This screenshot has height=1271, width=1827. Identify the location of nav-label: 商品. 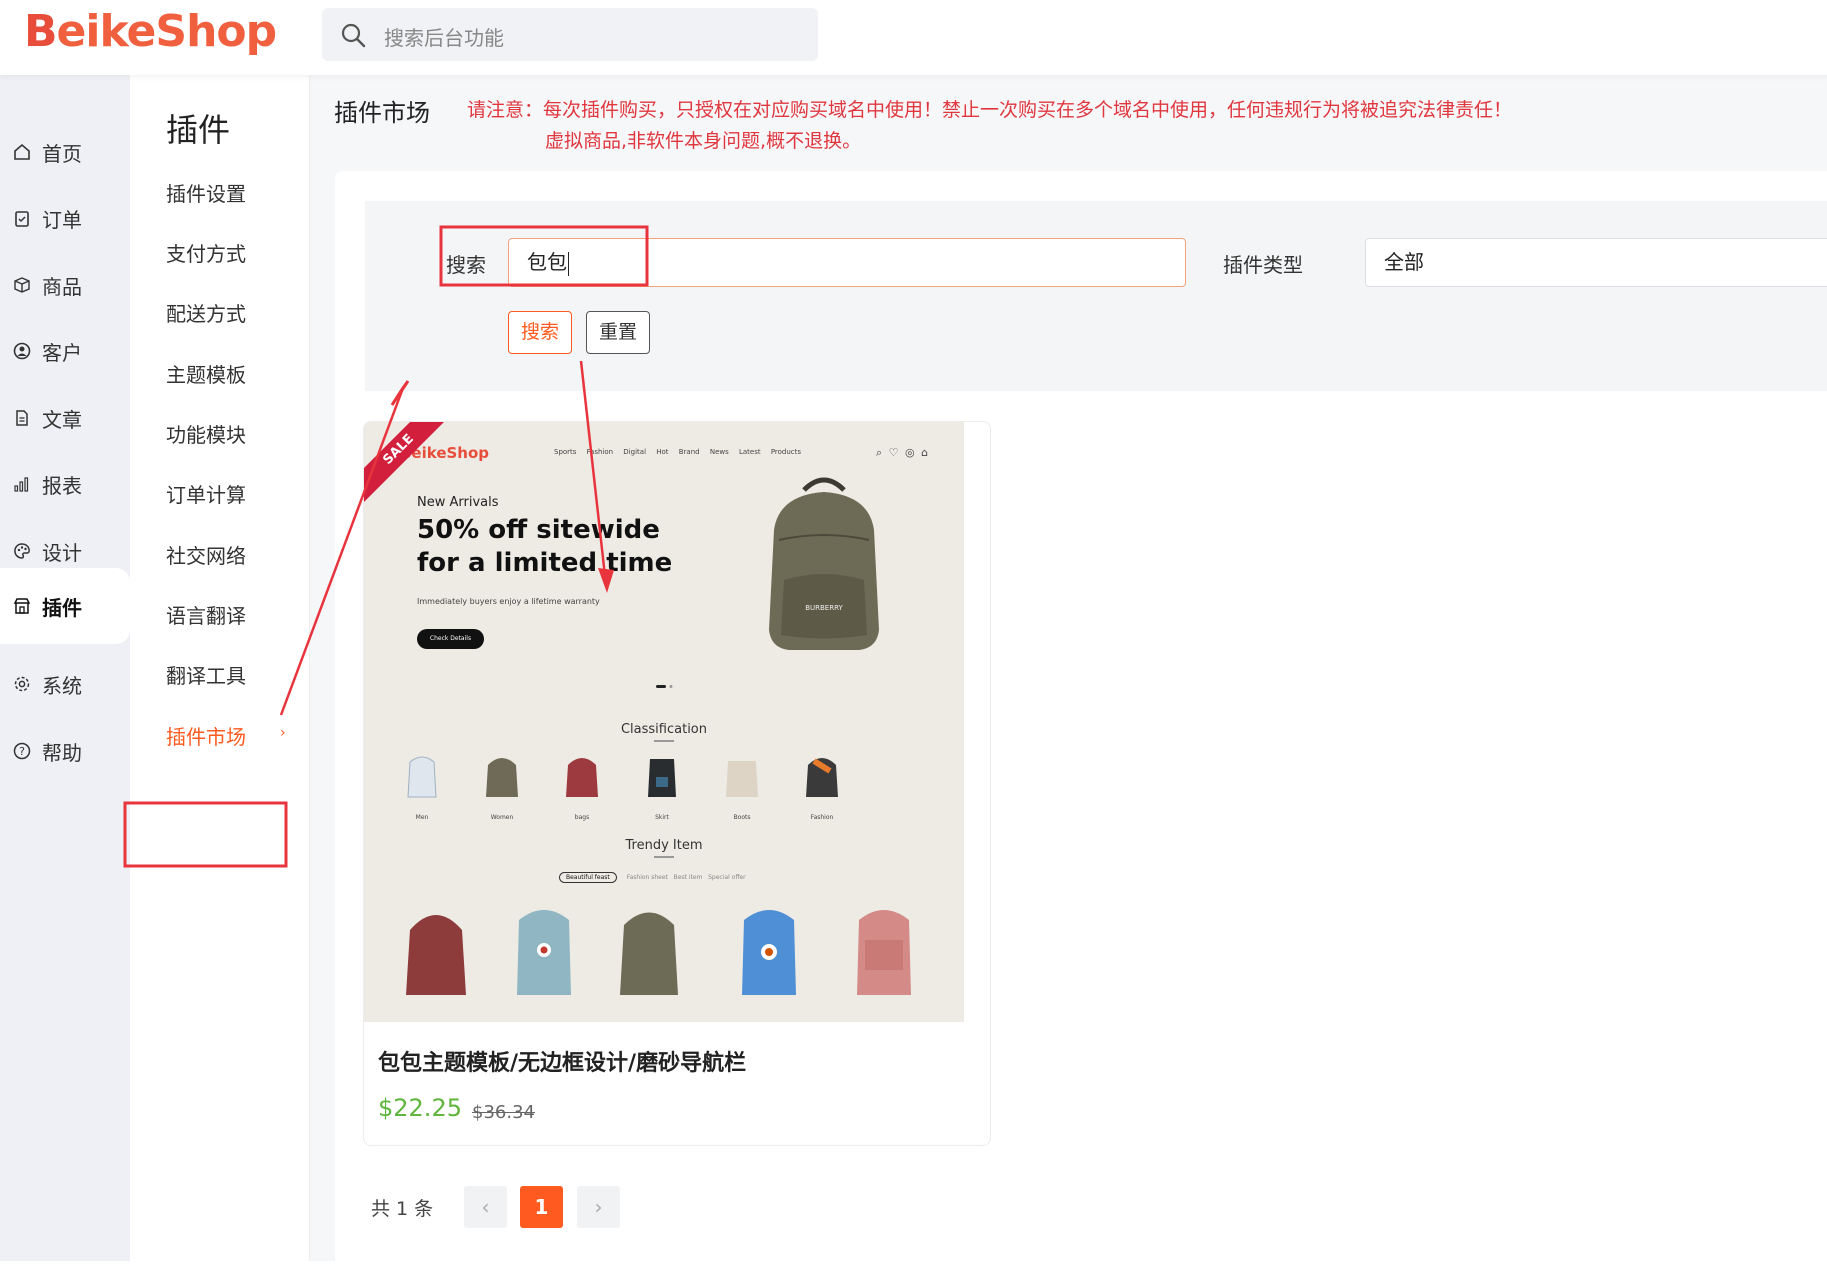
(62, 286).